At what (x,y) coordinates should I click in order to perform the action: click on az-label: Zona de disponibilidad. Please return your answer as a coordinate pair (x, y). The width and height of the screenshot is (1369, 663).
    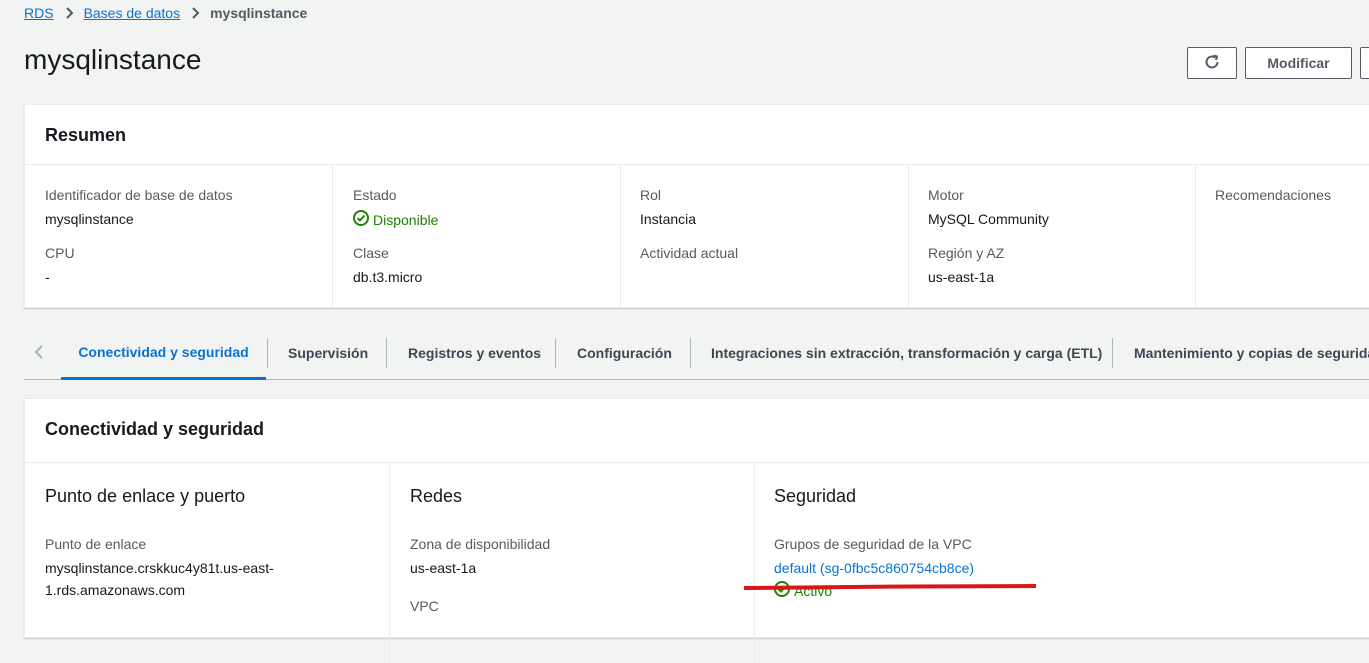
    Looking at the image, I should click on (480, 544).